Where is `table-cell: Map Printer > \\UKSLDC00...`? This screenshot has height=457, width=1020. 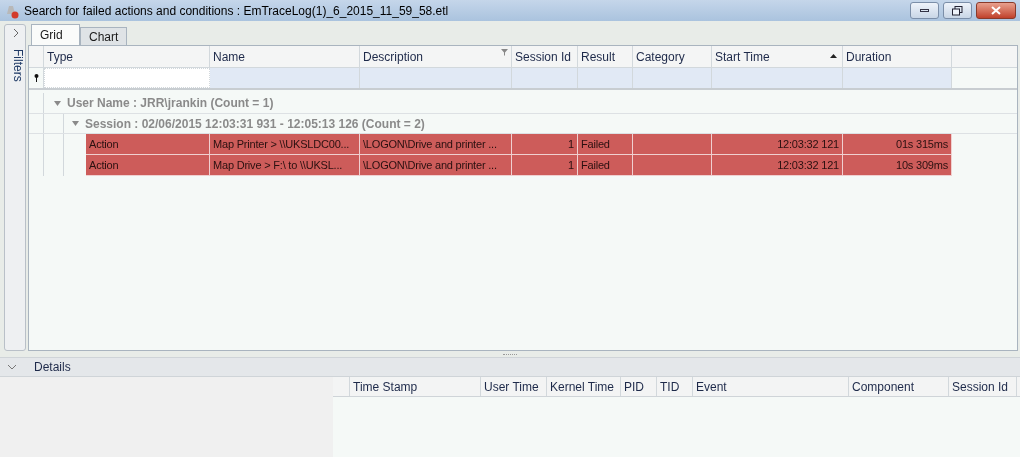
table-cell: Map Printer > \\UKSLDC00... is located at coordinates (285, 144).